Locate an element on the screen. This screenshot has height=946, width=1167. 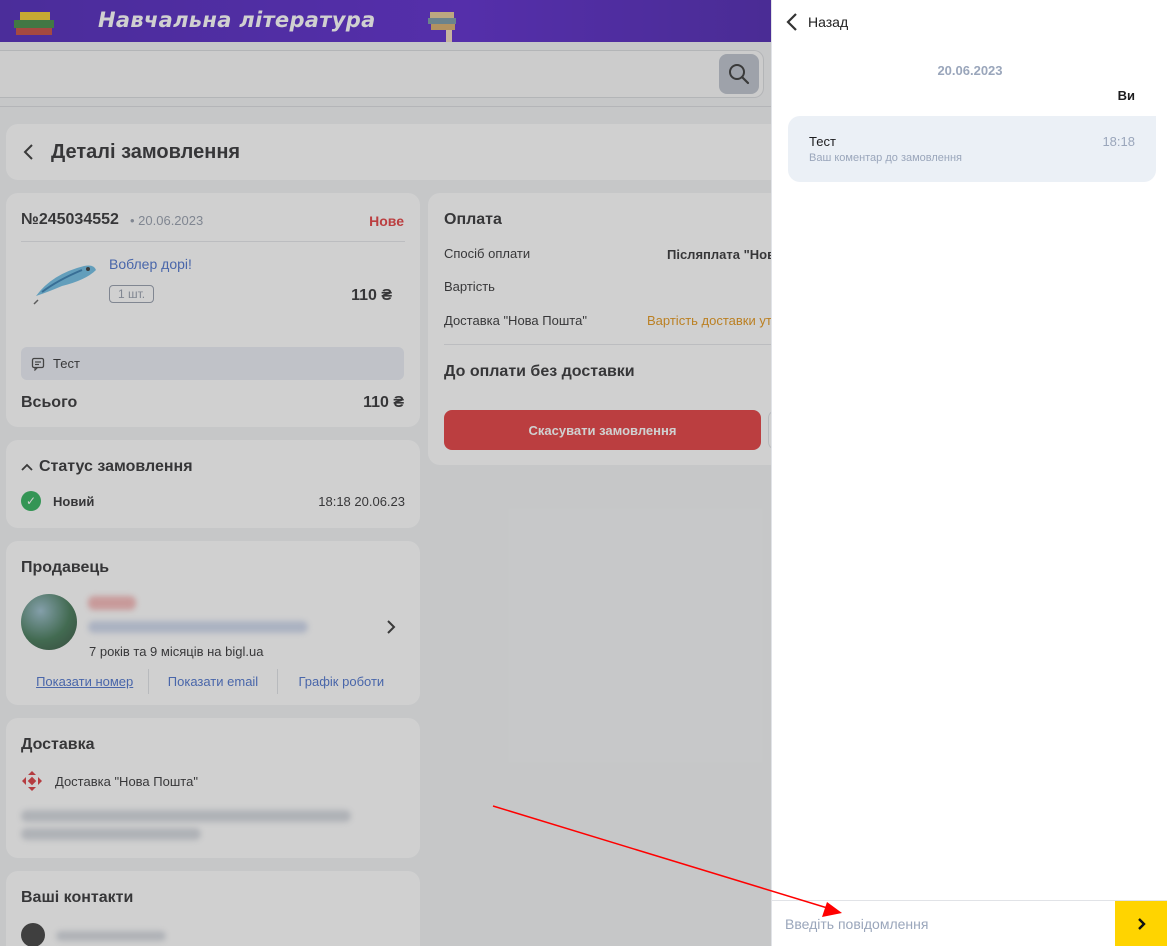
comment-text: Тест is located at coordinates (66, 363).